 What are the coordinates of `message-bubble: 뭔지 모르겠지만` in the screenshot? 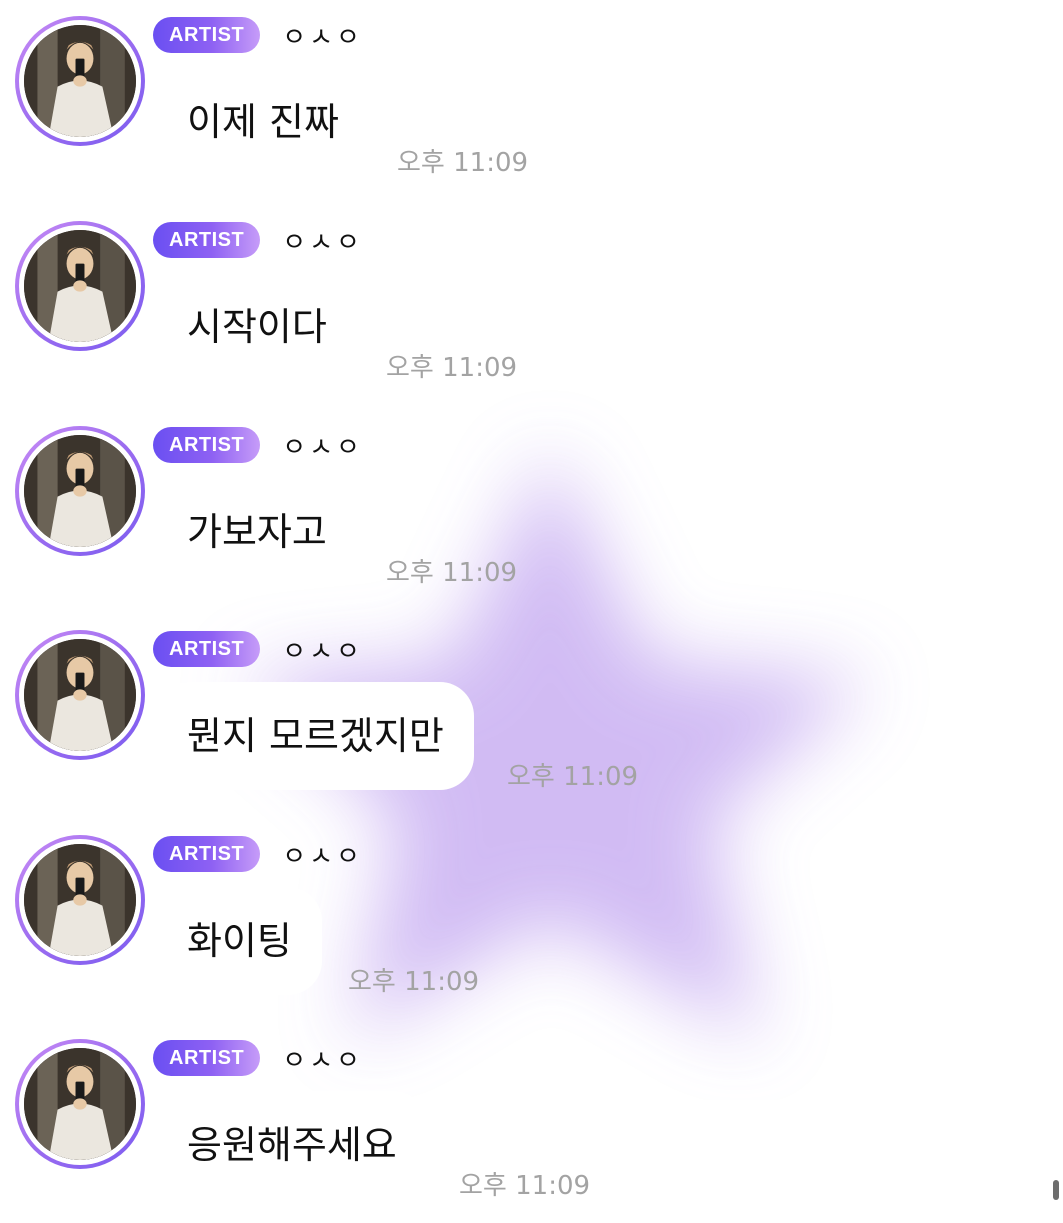 It's located at (315, 736).